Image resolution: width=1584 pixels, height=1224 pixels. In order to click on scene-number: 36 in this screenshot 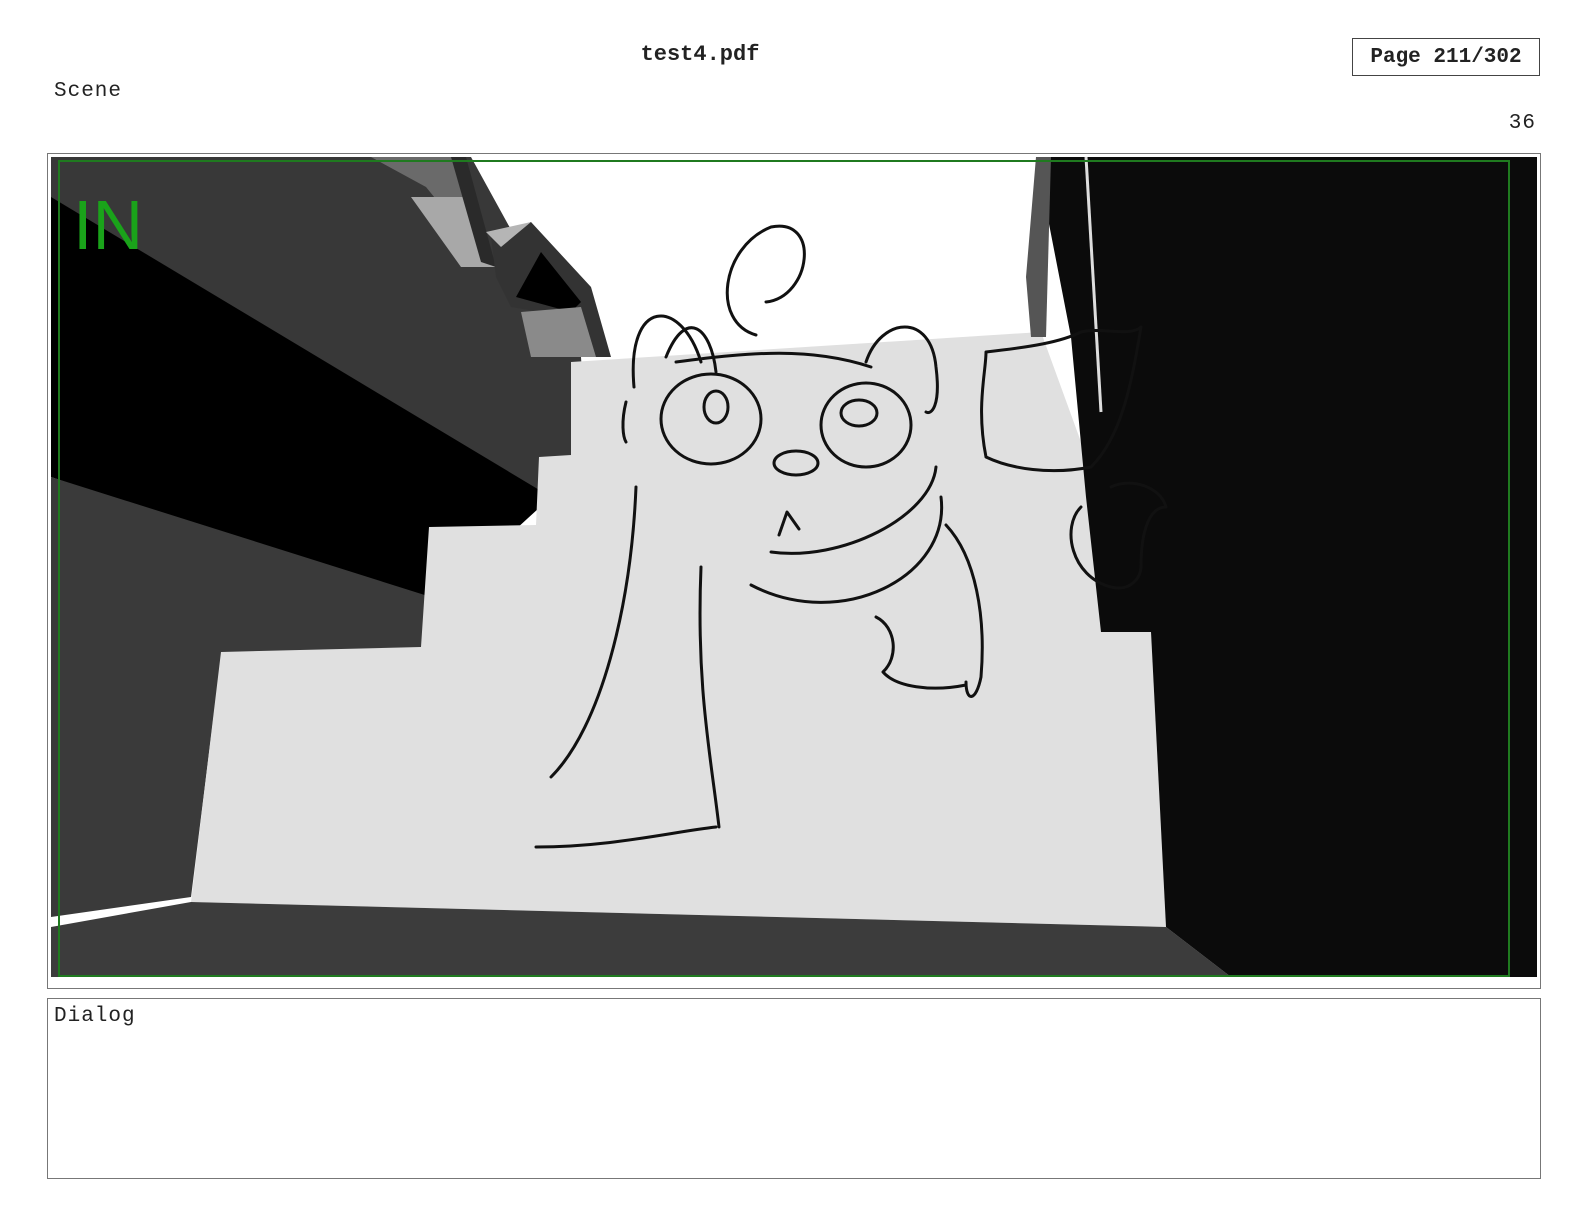, I will do `click(1522, 123)`.